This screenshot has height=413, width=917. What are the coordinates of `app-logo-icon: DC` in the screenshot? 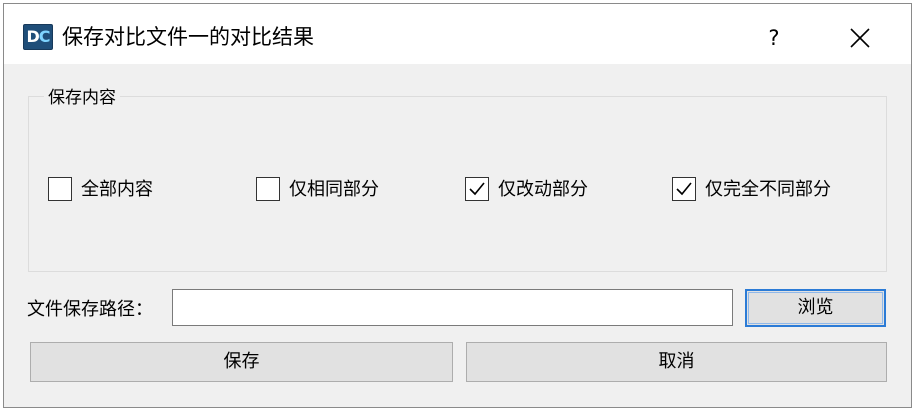 It's located at (38, 37).